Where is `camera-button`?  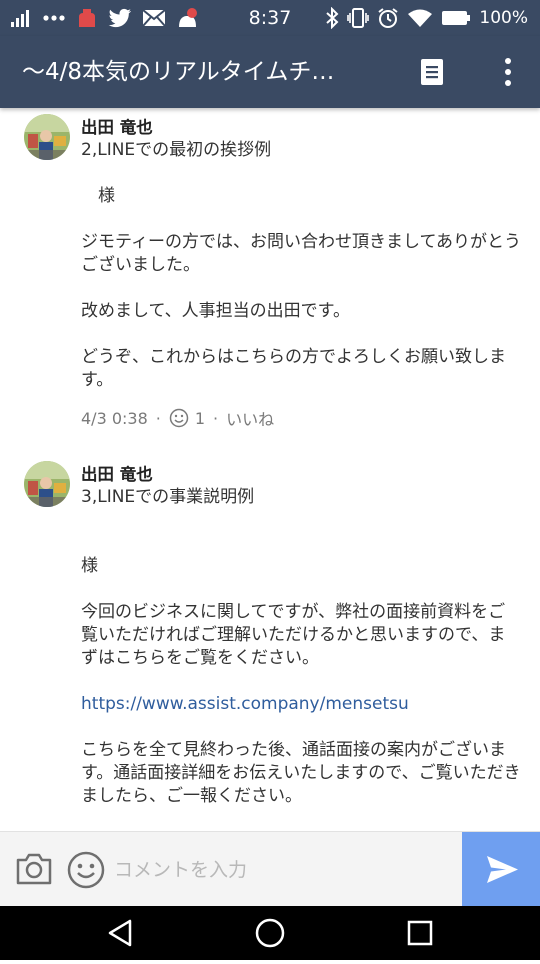 camera-button is located at coordinates (34, 871).